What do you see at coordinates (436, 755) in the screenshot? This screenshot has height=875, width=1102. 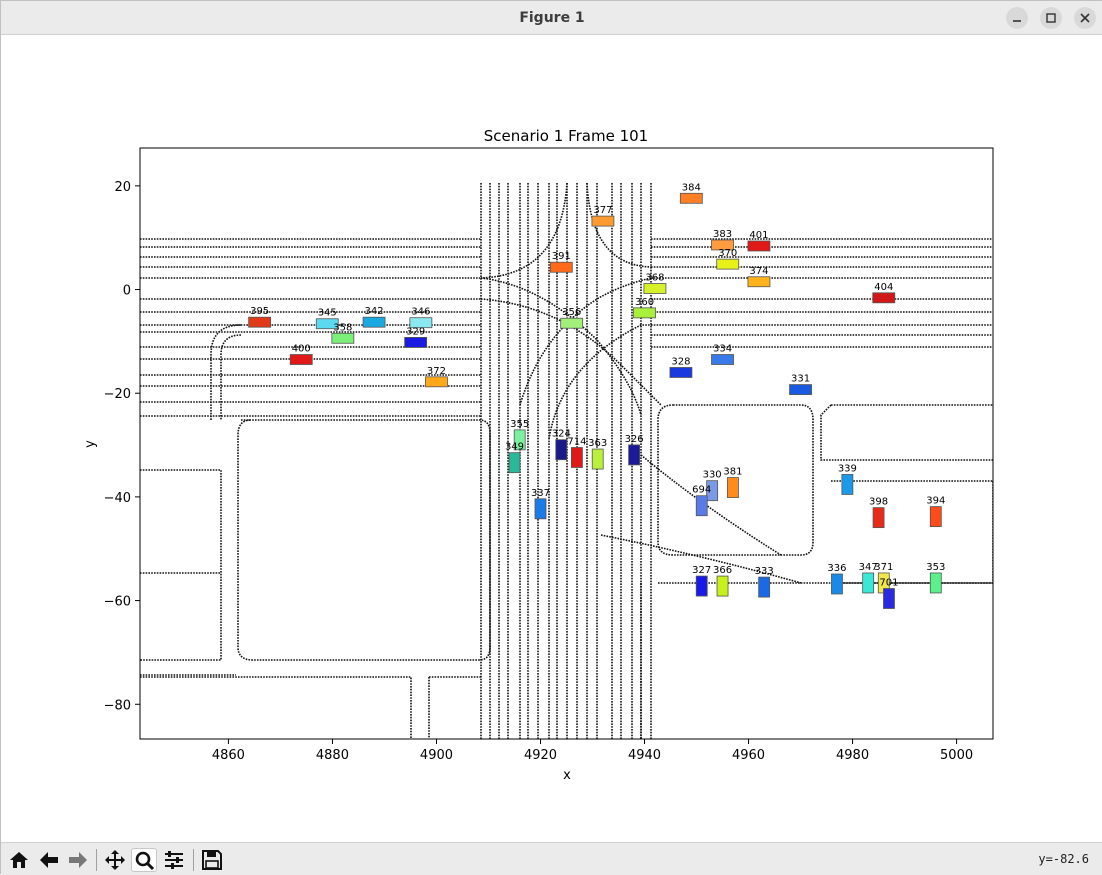 I see `x-tick-label: 4900` at bounding box center [436, 755].